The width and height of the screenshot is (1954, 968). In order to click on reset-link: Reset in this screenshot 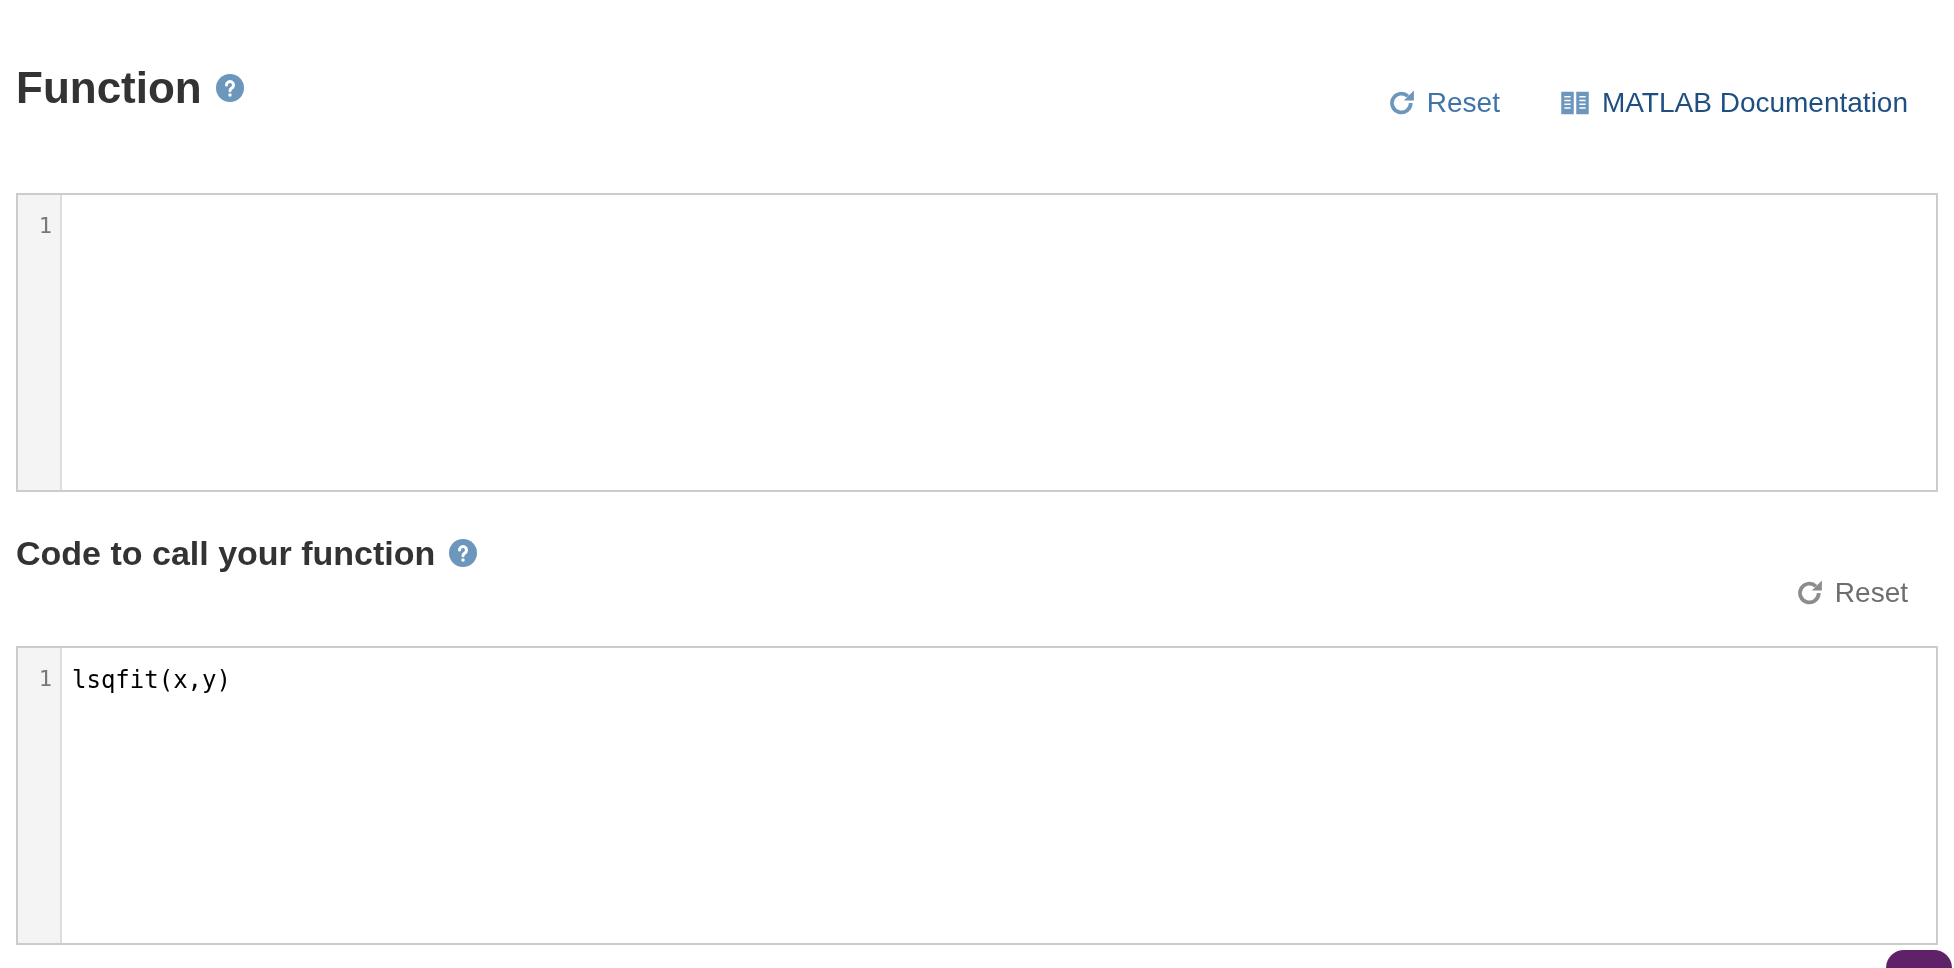, I will do `click(1443, 103)`.